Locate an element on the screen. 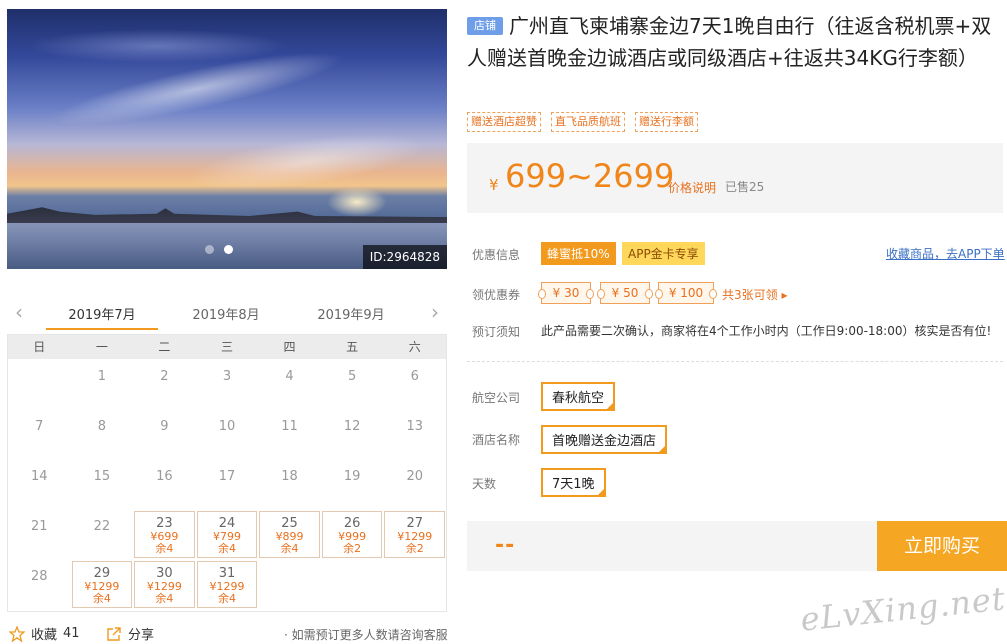 This screenshot has width=1007, height=644. days-label: 天数 is located at coordinates (484, 484).